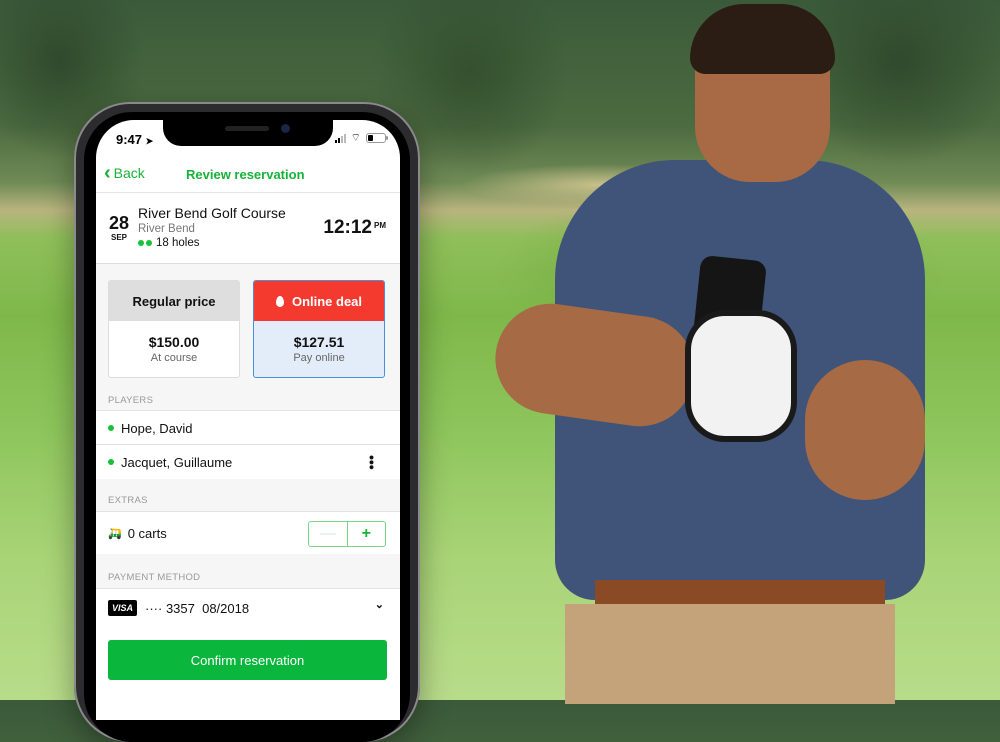 The width and height of the screenshot is (1000, 742). I want to click on golf-cart-icon: 🛺, so click(115, 533).